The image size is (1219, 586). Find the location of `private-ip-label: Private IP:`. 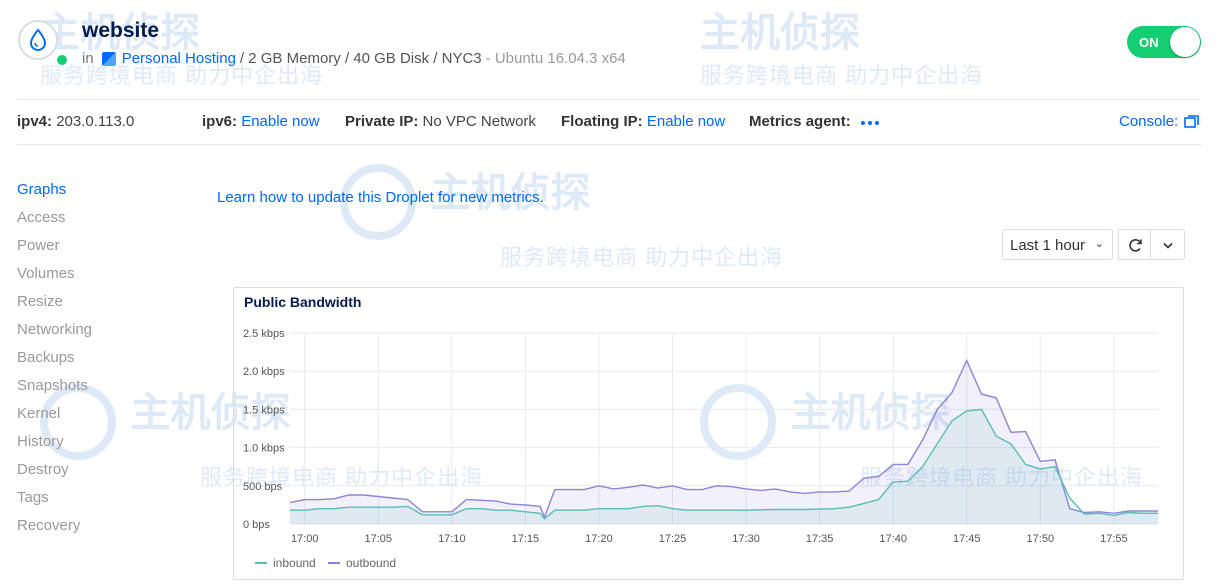

private-ip-label: Private IP: is located at coordinates (382, 121).